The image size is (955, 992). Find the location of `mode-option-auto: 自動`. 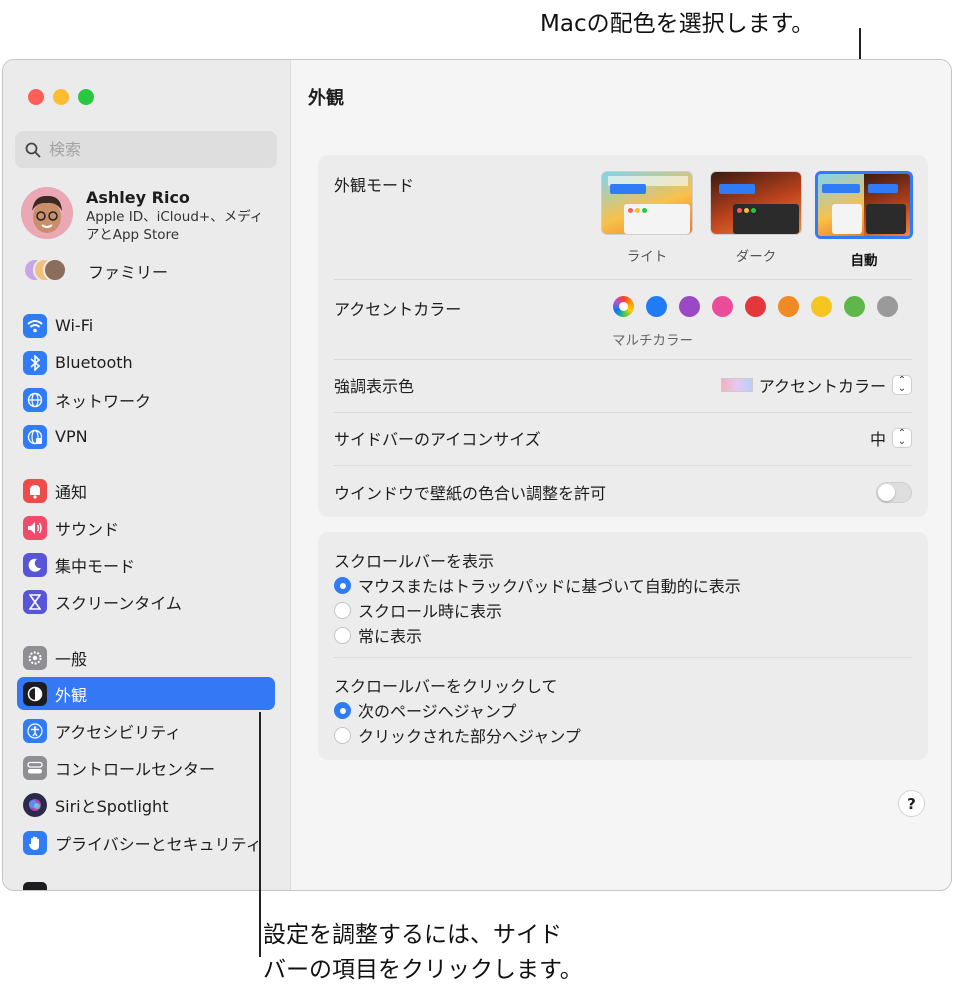

mode-option-auto: 自動 is located at coordinates (864, 220).